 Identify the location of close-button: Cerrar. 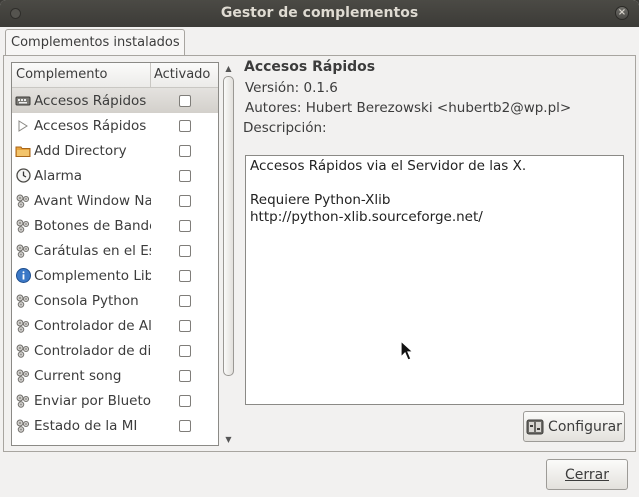
(587, 474).